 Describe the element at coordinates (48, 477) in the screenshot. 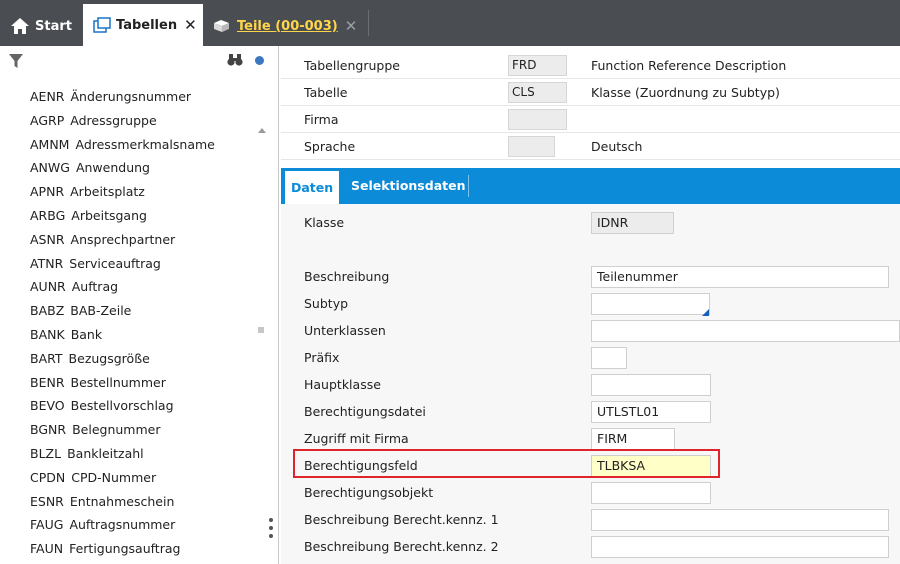

I see `sidebar-item-code: CPDN` at that location.